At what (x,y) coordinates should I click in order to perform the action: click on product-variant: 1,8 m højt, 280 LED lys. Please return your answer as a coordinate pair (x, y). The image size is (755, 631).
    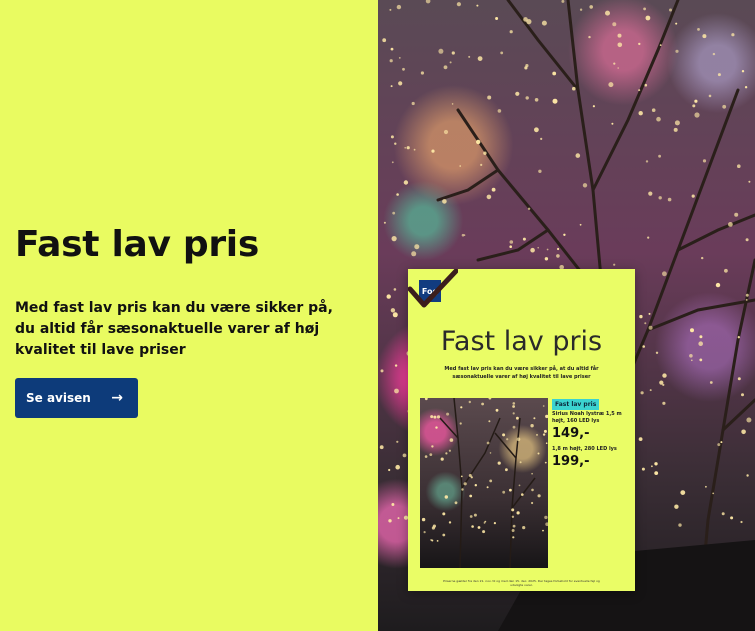
    Looking at the image, I should click on (584, 449).